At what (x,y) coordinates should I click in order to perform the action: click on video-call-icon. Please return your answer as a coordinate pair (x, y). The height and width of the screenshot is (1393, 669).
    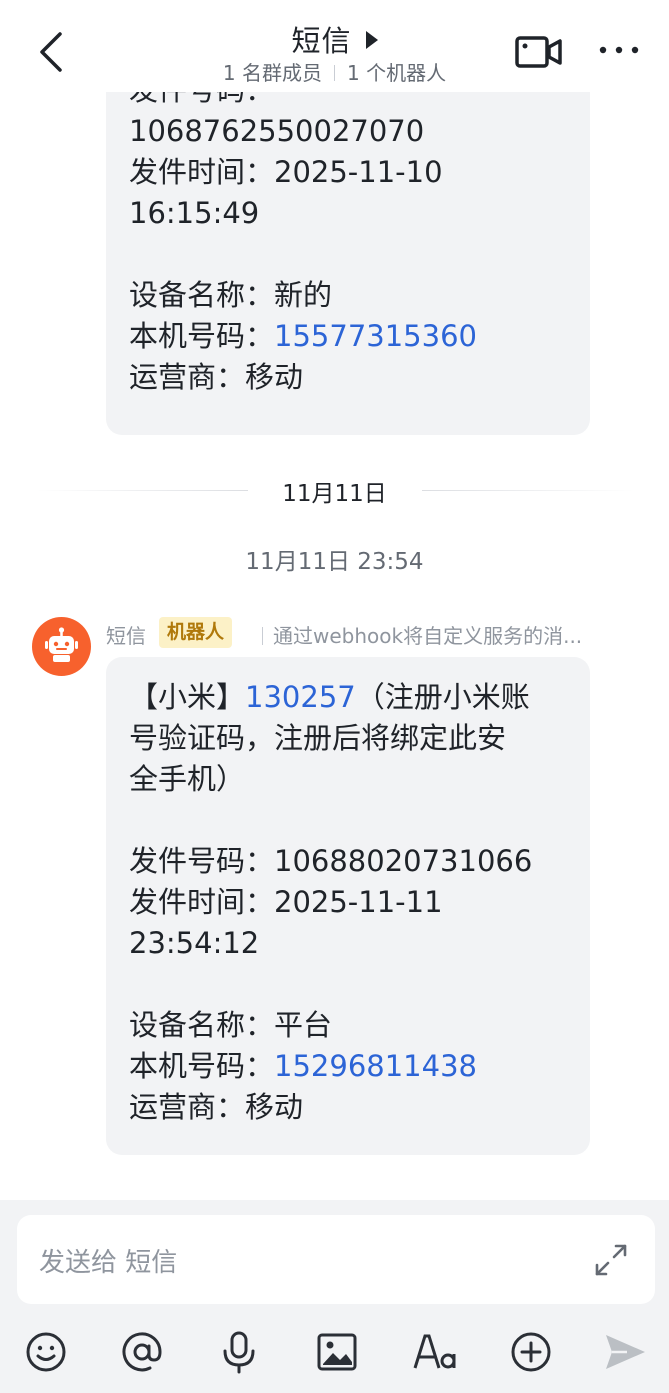
    Looking at the image, I should click on (539, 52).